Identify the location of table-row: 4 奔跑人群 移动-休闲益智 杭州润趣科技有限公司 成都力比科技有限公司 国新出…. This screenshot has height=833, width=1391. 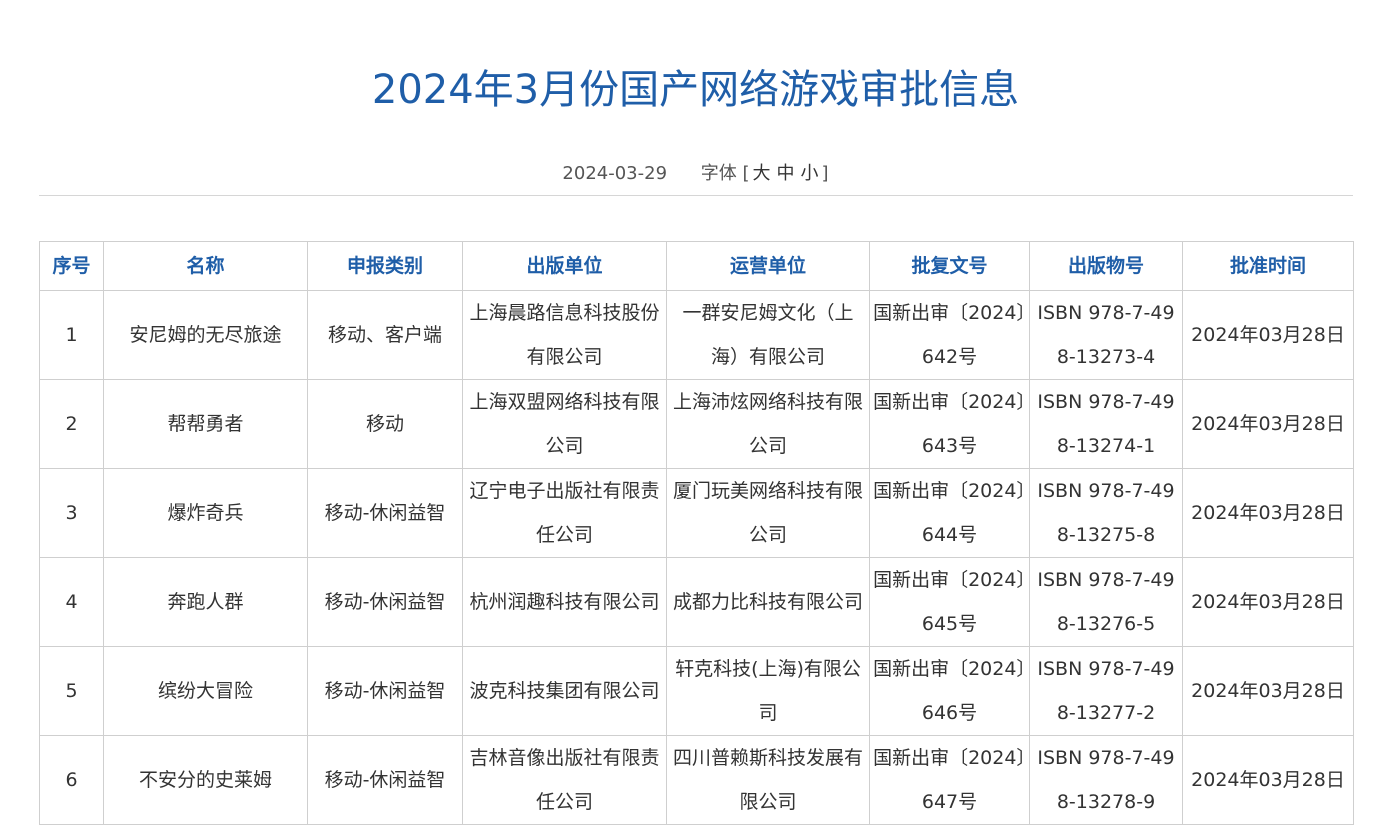
(696, 602).